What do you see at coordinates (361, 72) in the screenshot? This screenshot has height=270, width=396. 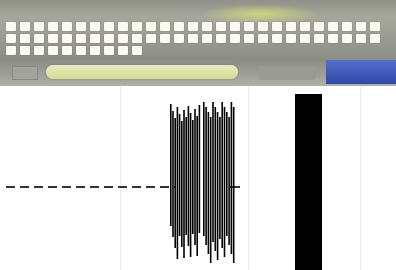 I see `tab-active` at bounding box center [361, 72].